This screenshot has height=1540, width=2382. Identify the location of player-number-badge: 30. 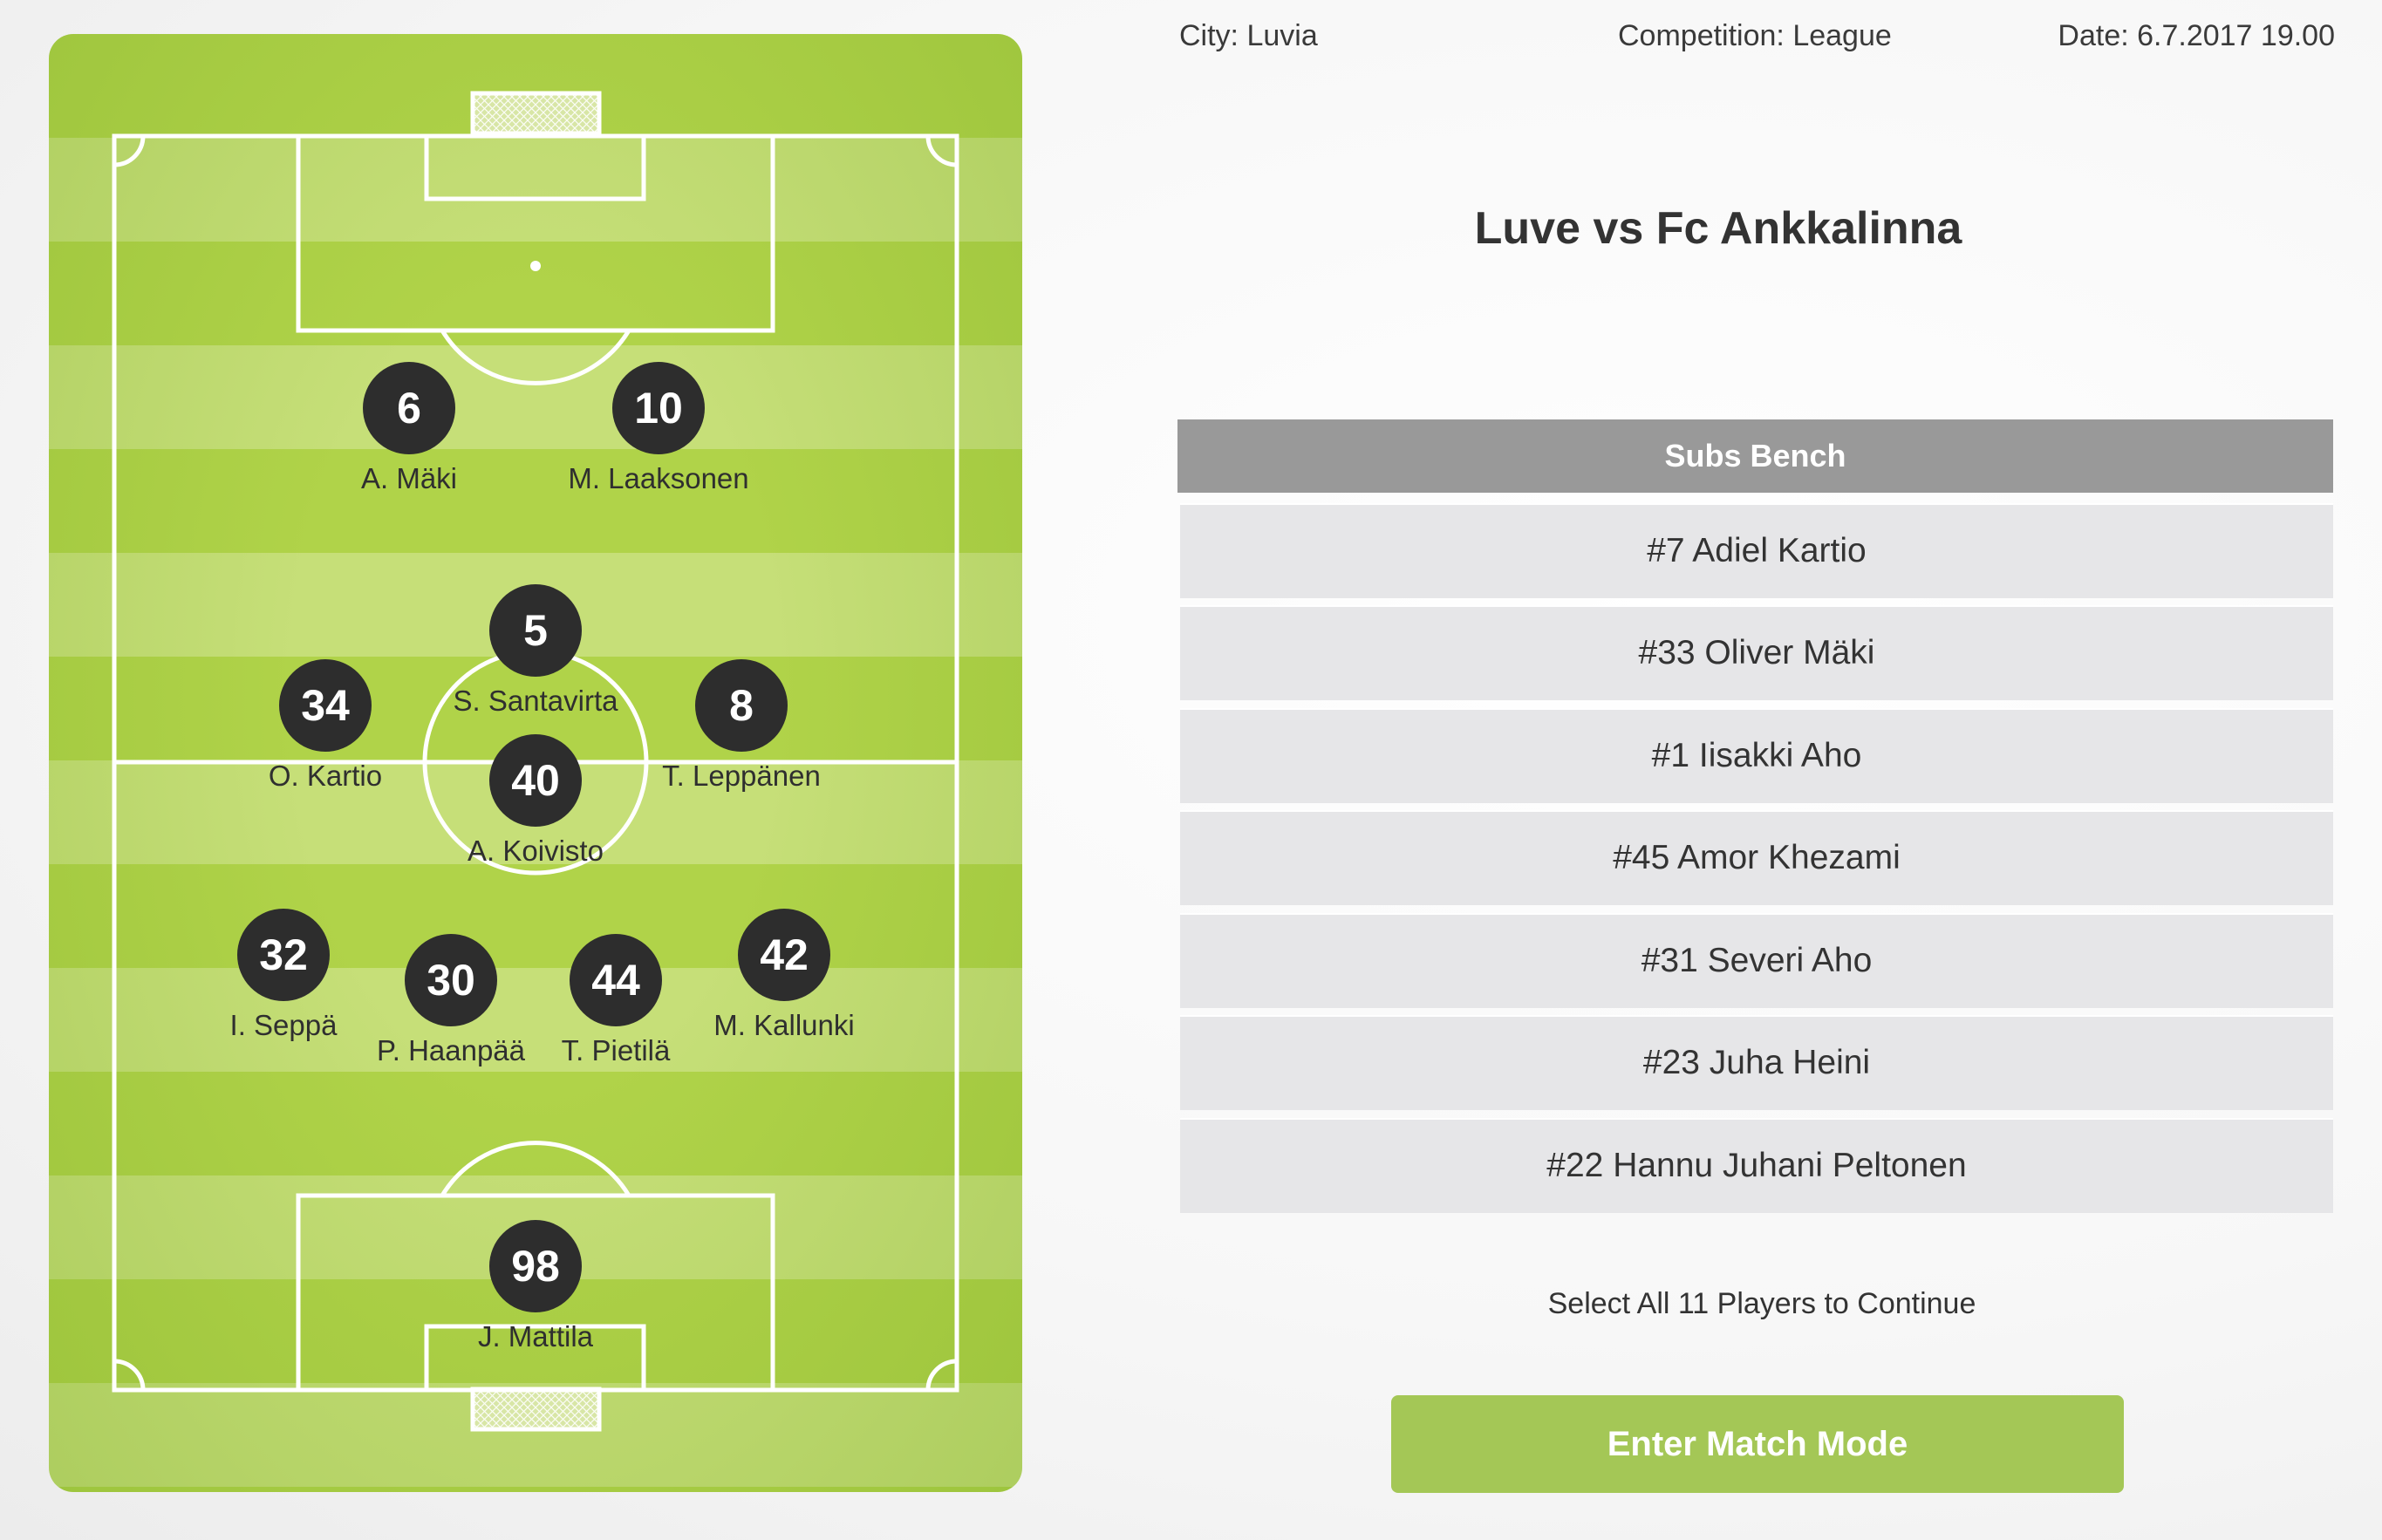
(451, 980).